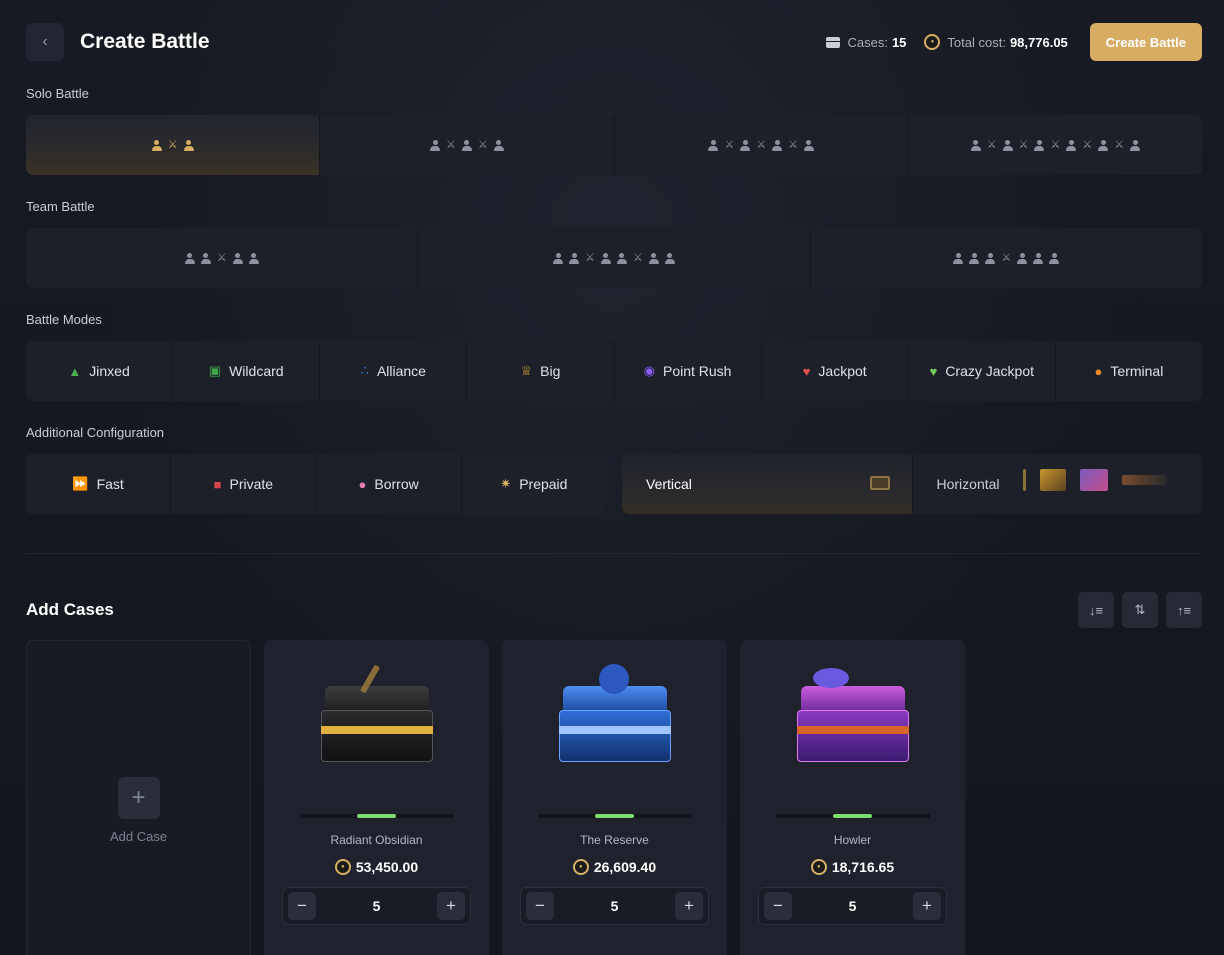 This screenshot has height=955, width=1224. Describe the element at coordinates (95, 432) in the screenshot. I see `additional-config-label: Additional Configuration` at that location.